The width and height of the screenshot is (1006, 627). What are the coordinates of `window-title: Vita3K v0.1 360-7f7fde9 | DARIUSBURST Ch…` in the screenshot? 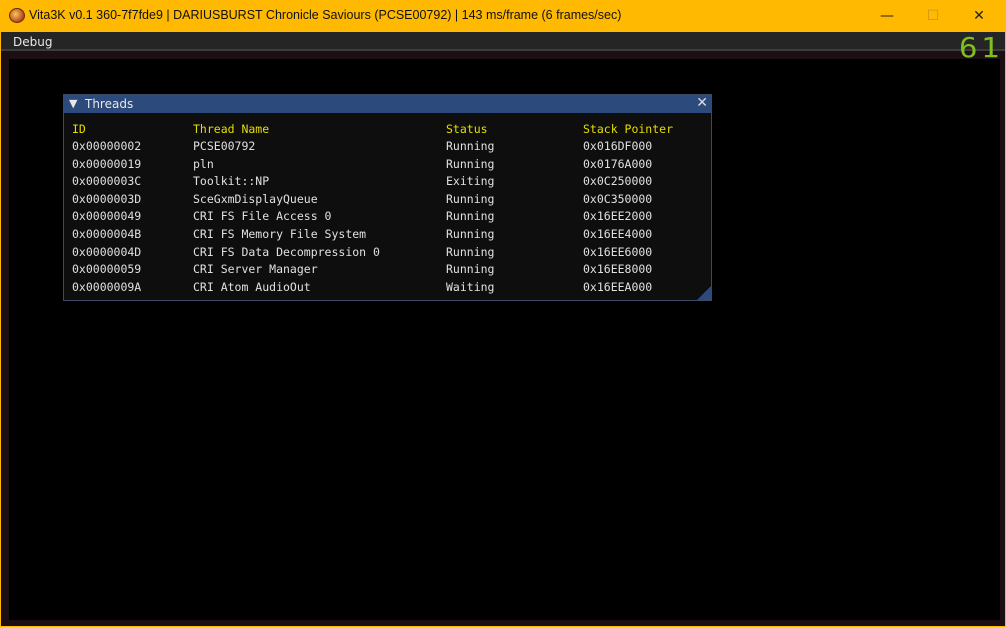 It's located at (325, 15).